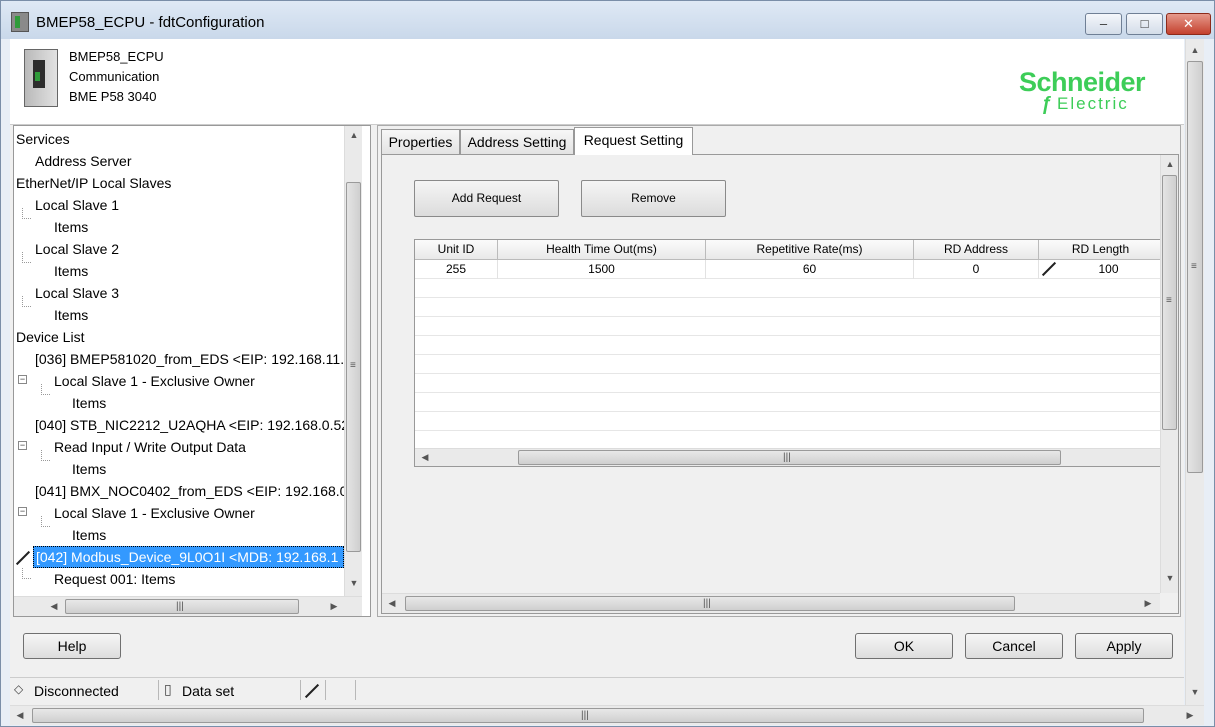  I want to click on grid-horizontal-scrollbar: ◀ |||, so click(788, 457).